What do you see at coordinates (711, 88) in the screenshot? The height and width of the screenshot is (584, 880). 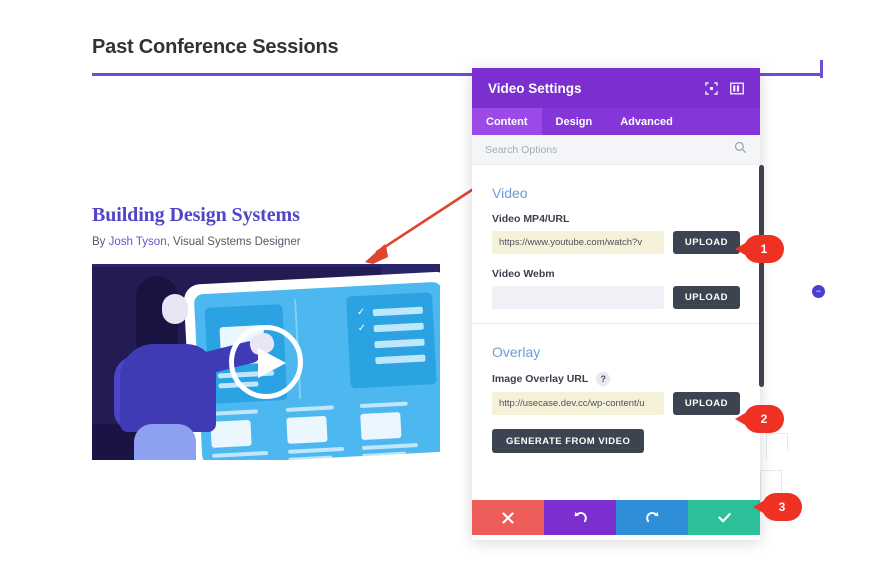 I see `expand-icon` at bounding box center [711, 88].